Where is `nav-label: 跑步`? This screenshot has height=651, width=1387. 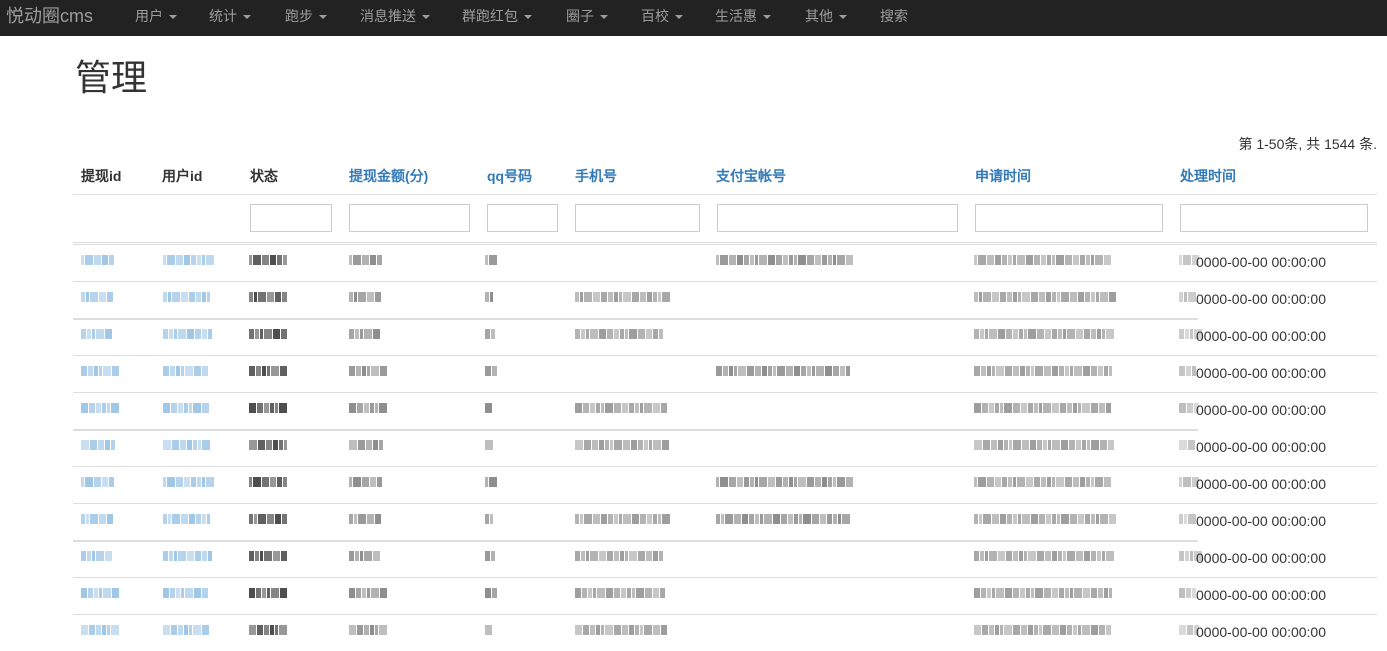
nav-label: 跑步 is located at coordinates (299, 16).